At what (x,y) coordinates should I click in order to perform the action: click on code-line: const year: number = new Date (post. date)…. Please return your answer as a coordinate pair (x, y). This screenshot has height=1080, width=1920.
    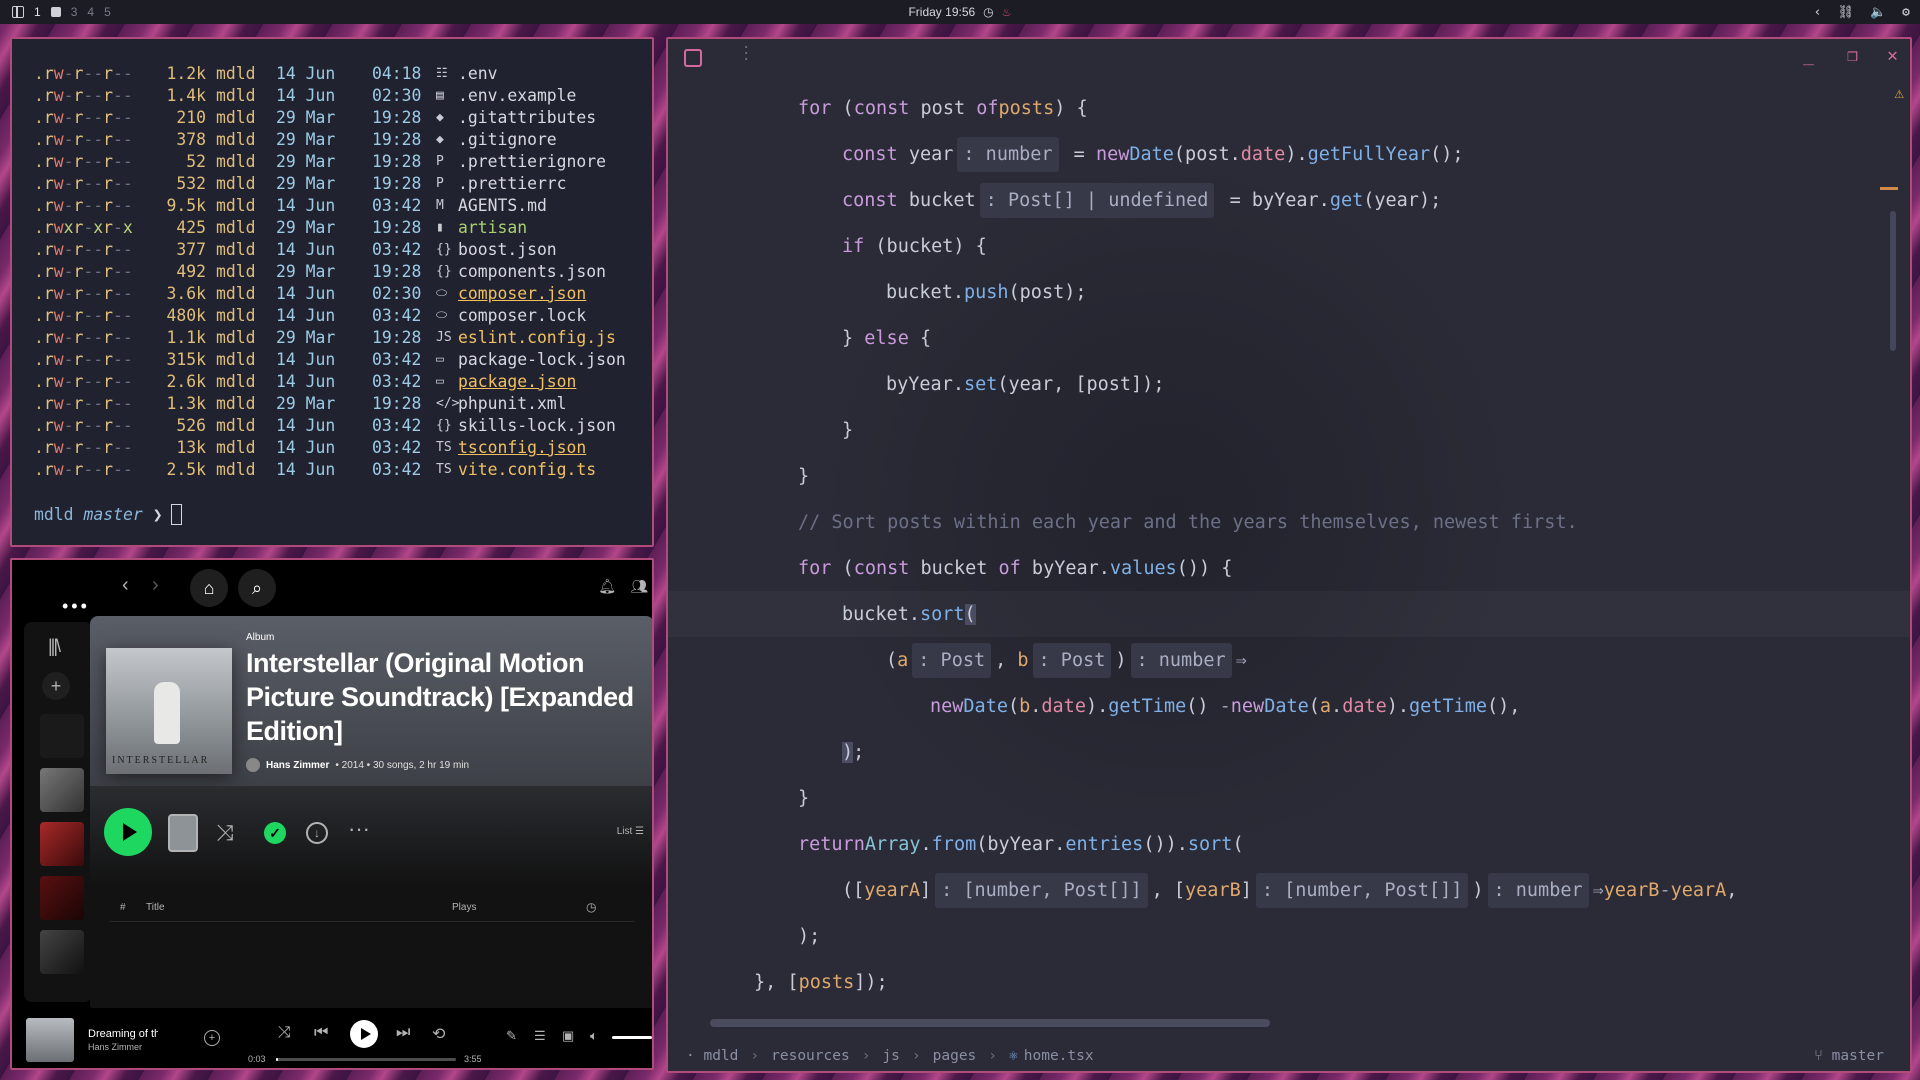
    Looking at the image, I should click on (1289, 154).